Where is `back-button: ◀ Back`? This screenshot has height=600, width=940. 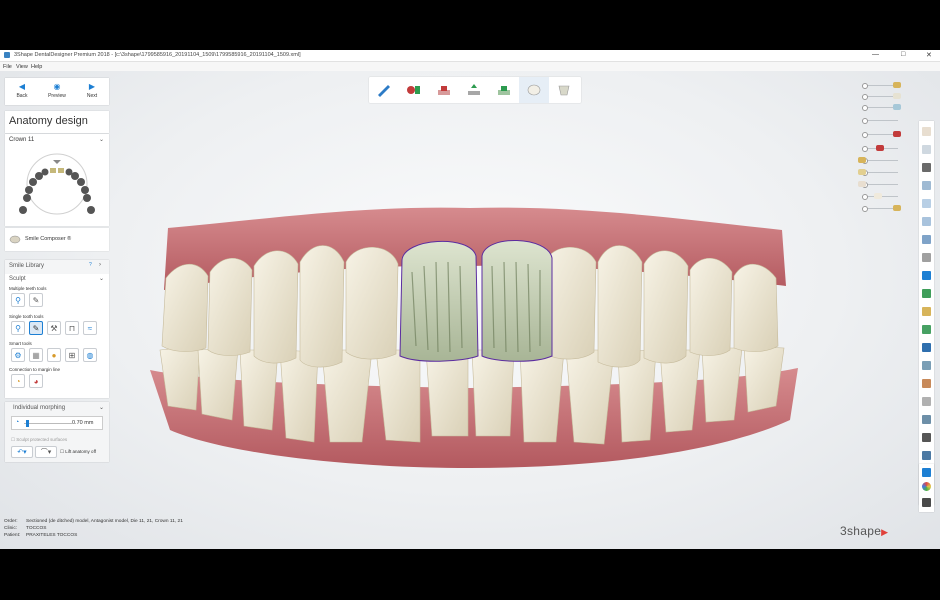
back-button: ◀ Back is located at coordinates (22, 91).